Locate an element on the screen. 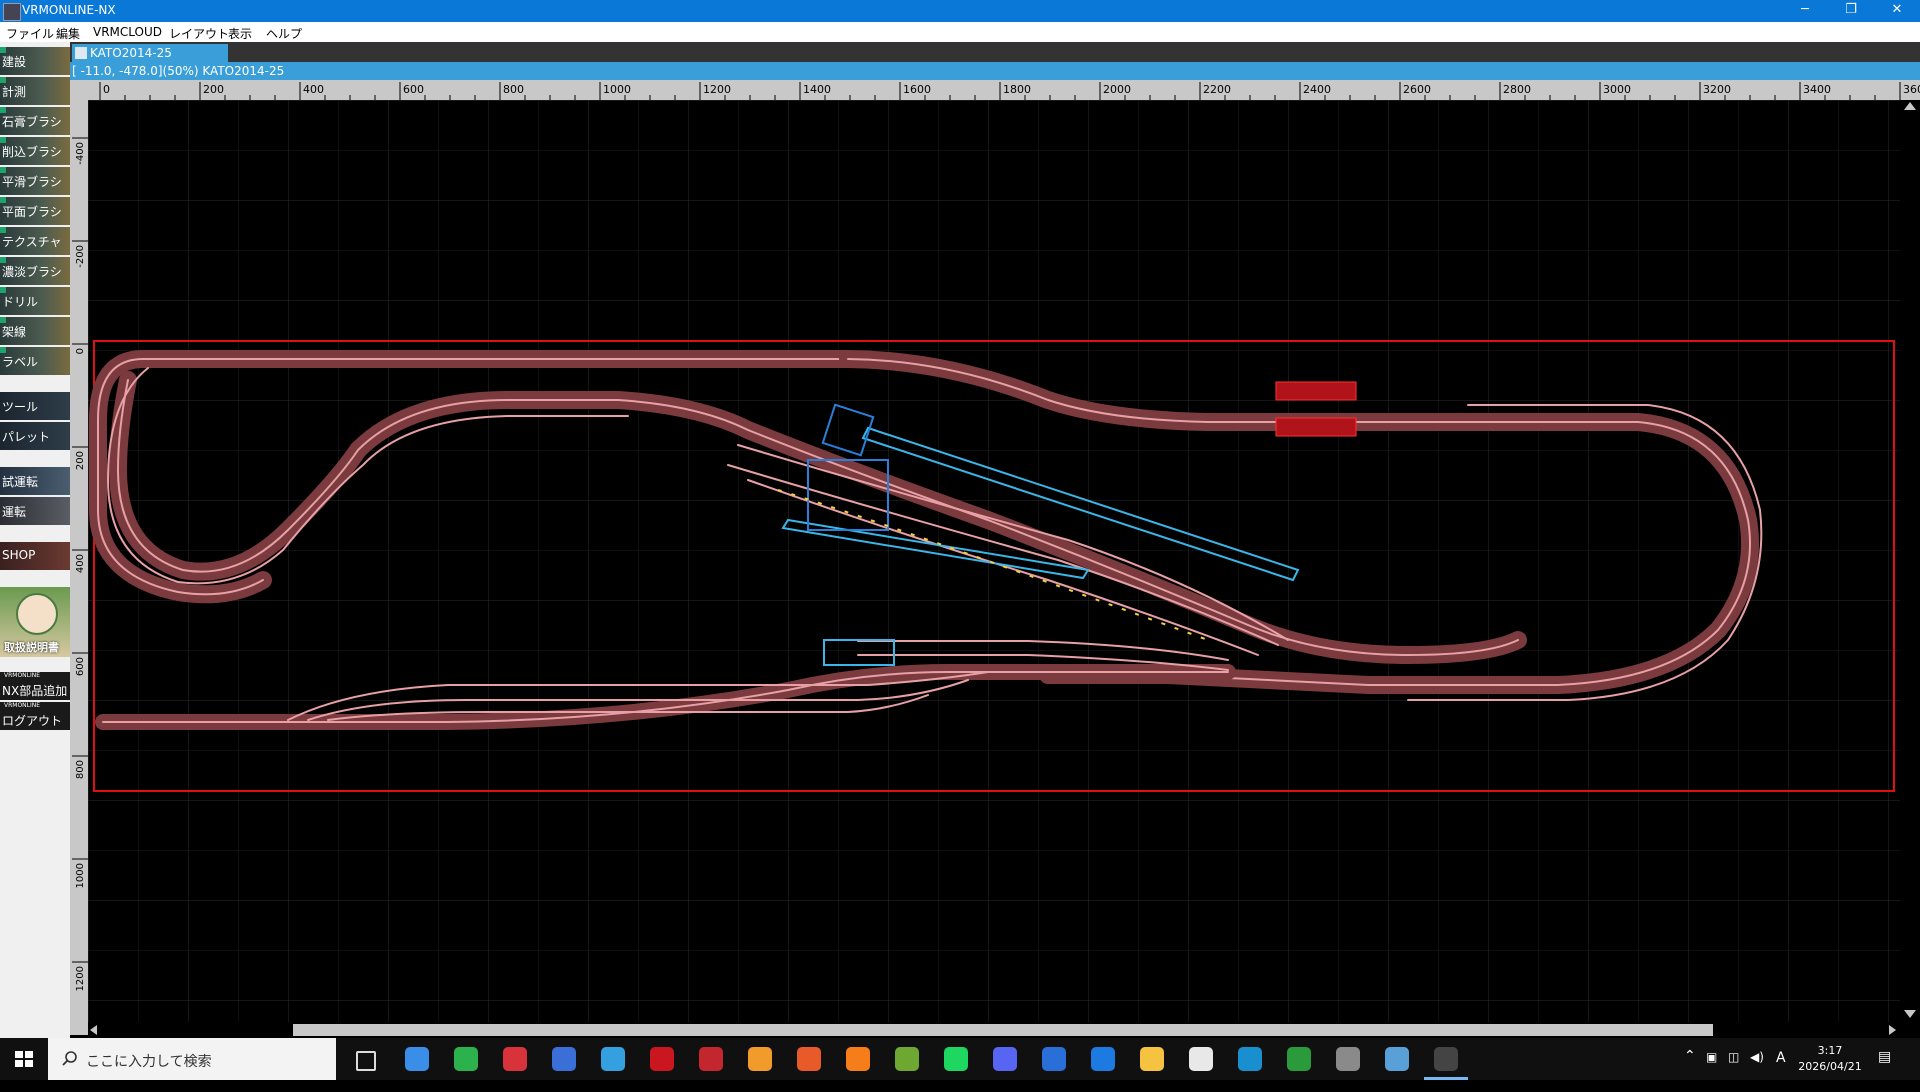 This screenshot has height=1092, width=1920. scroll-up-arrow-icon is located at coordinates (1910, 106).